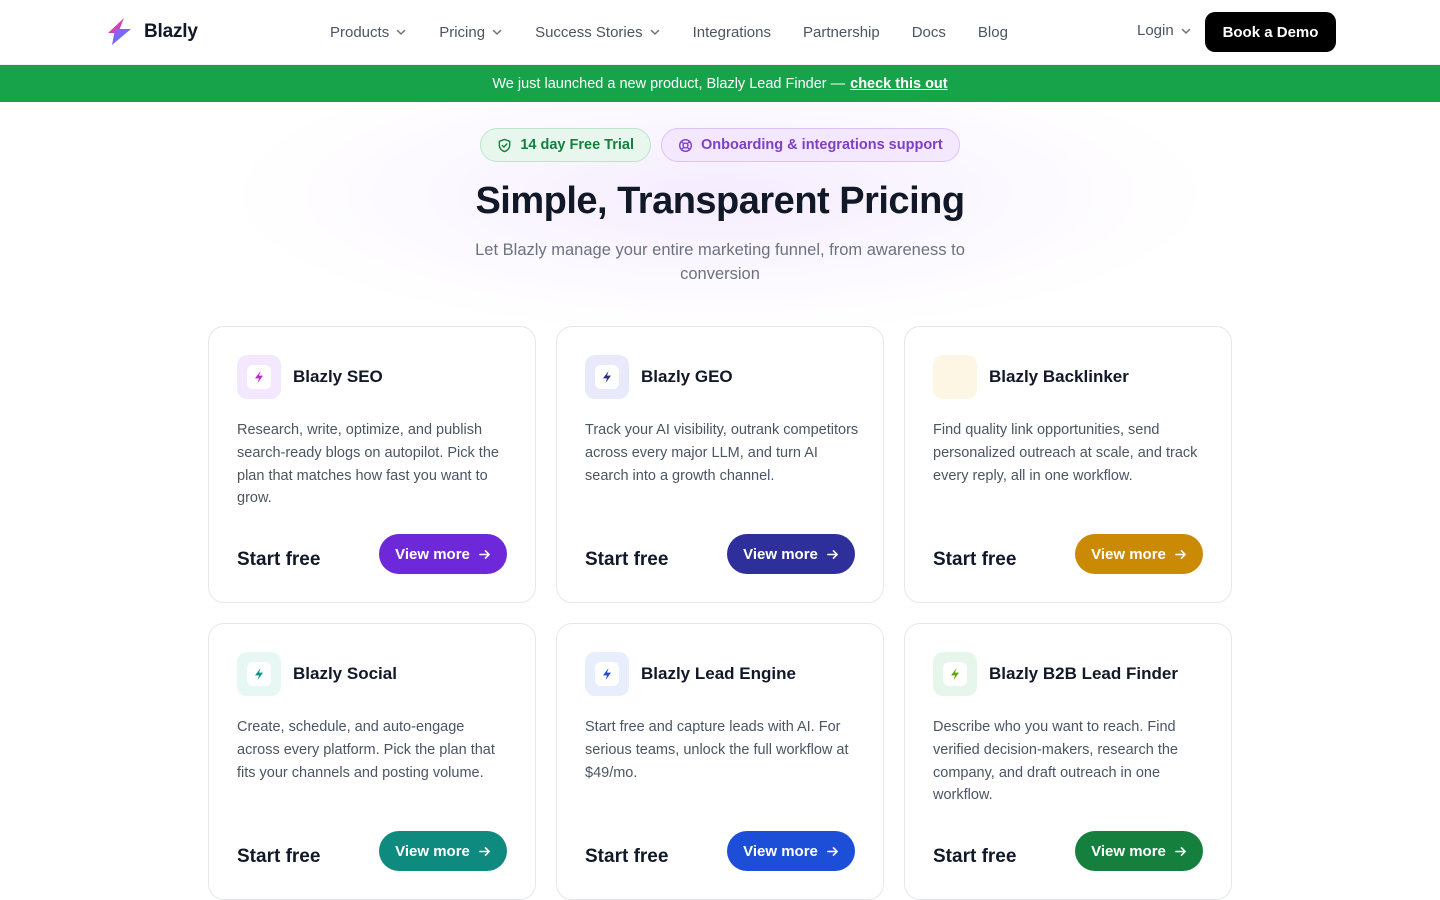  I want to click on support-pill: Onboarding & integrations support, so click(810, 145).